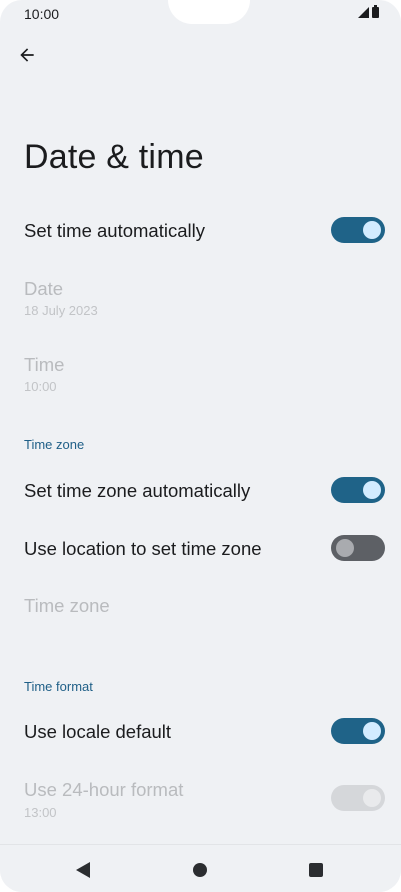  I want to click on time-label: Time, so click(44, 364).